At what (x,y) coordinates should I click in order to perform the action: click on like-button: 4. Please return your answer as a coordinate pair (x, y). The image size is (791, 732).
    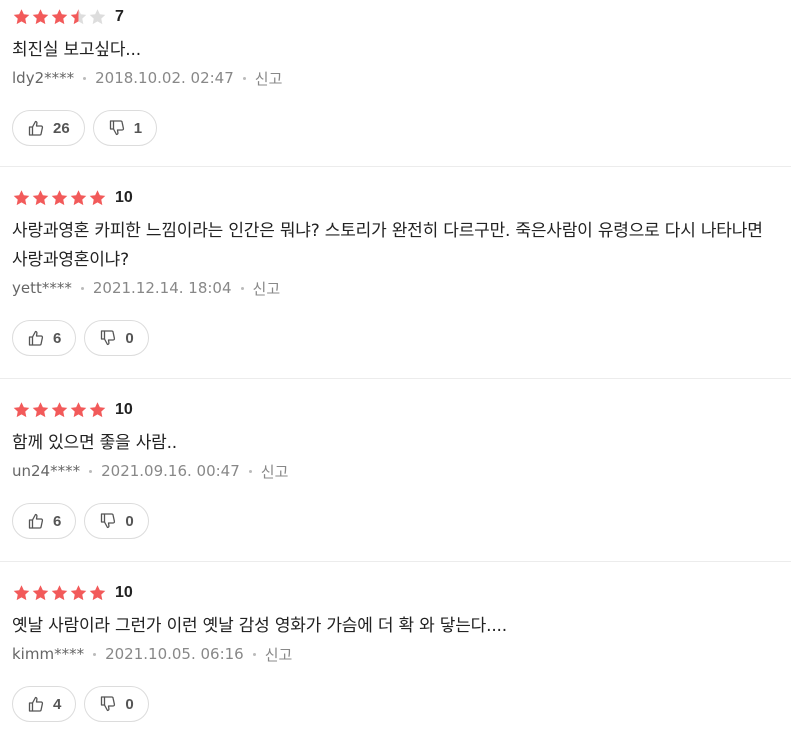
    Looking at the image, I should click on (44, 704).